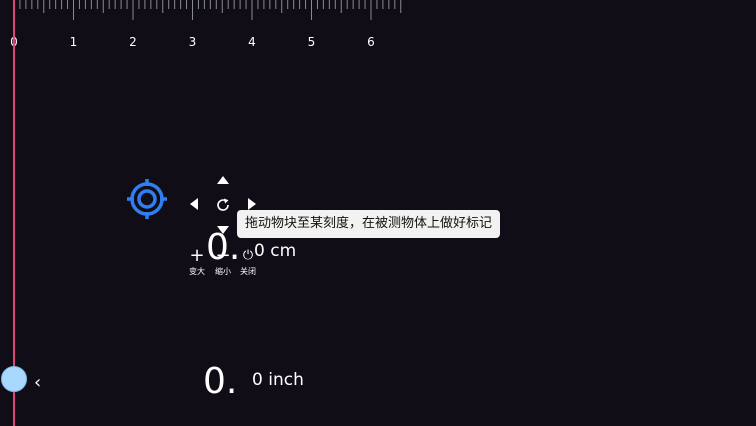  What do you see at coordinates (312, 42) in the screenshot?
I see `ruler-label: 5` at bounding box center [312, 42].